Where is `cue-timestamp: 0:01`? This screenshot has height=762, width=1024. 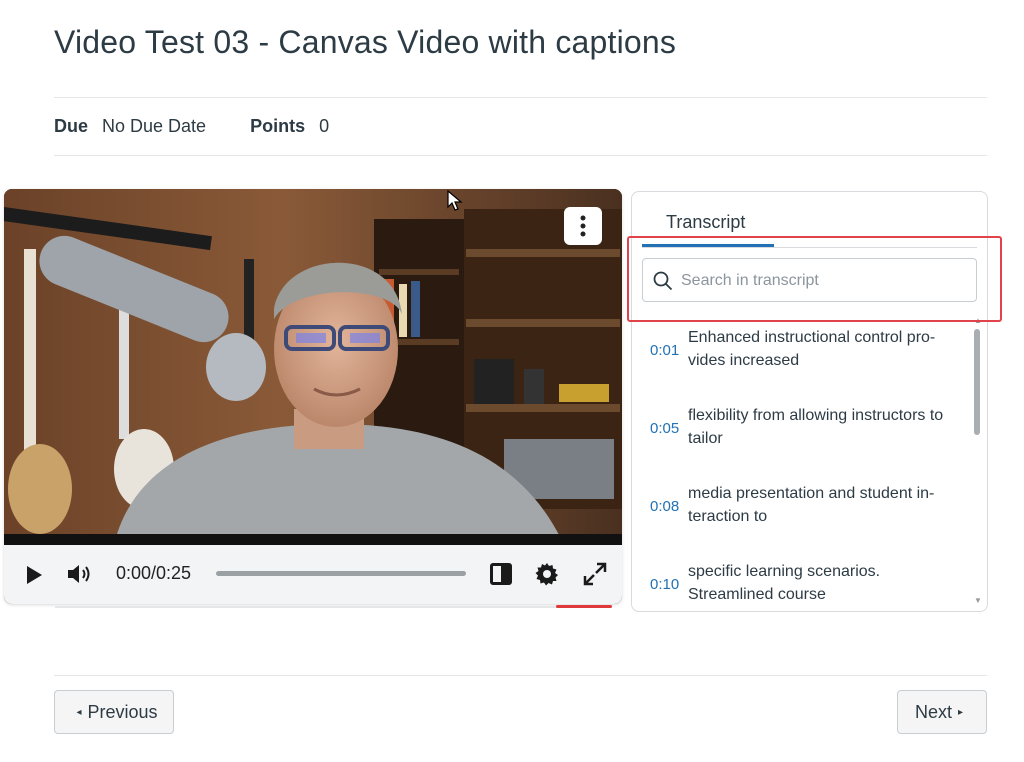
cue-timestamp: 0:01 is located at coordinates (664, 350).